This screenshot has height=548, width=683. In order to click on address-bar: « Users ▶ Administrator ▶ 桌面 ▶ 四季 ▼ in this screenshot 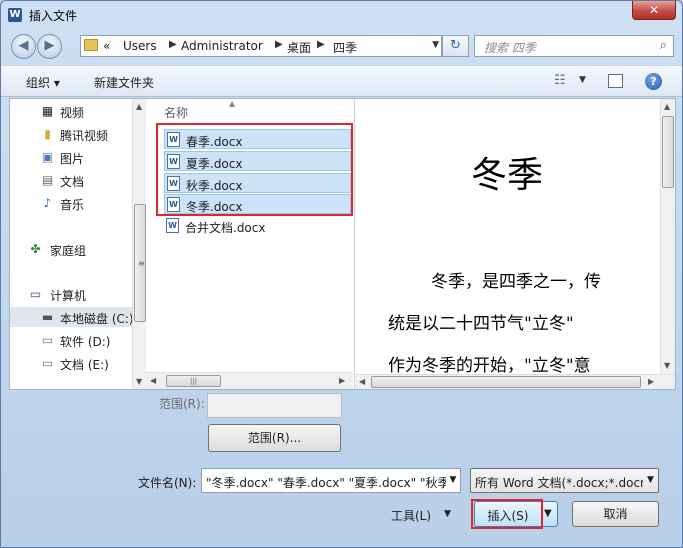, I will do `click(261, 46)`.